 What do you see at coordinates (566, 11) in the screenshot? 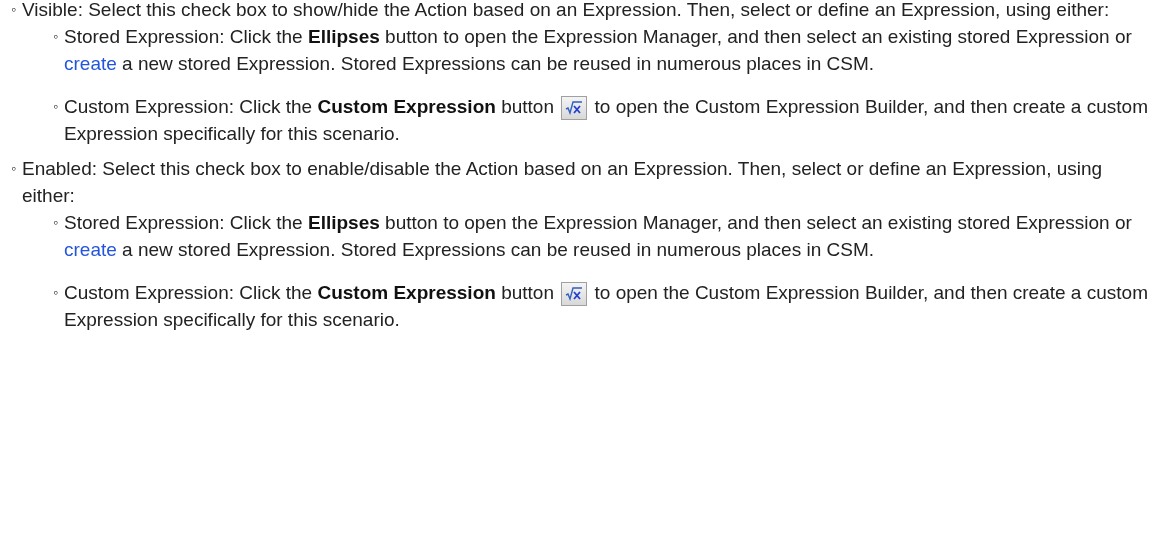
I see `list-item-text: Visible: Select this check box to show/hide the Action based on an Expression. Then, select or define an Expression, using either:` at bounding box center [566, 11].